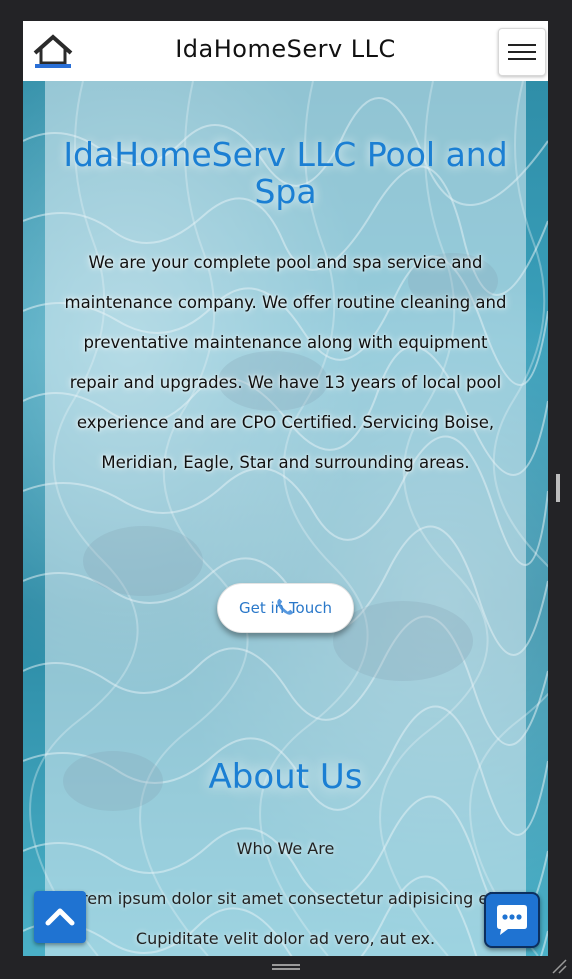 The width and height of the screenshot is (572, 979). I want to click on scroll-to-top-button, so click(60, 917).